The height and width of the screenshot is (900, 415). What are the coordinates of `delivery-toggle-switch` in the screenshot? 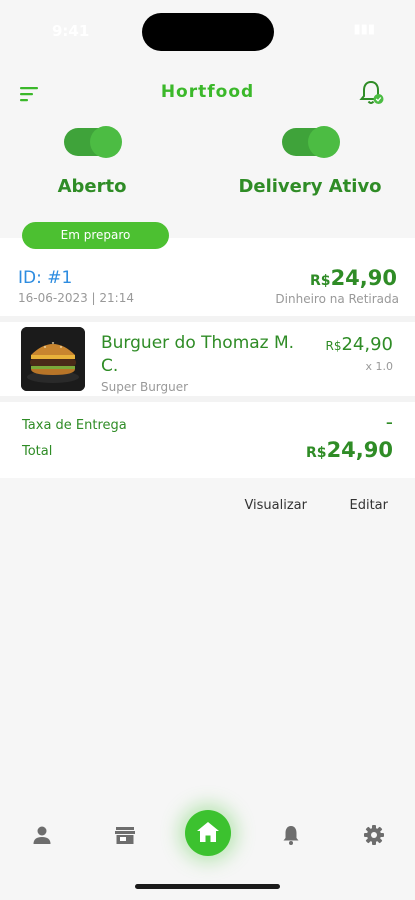 It's located at (311, 142).